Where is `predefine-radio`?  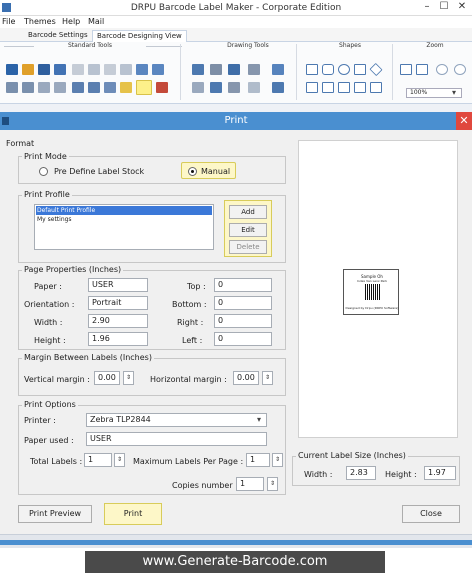 predefine-radio is located at coordinates (43, 171).